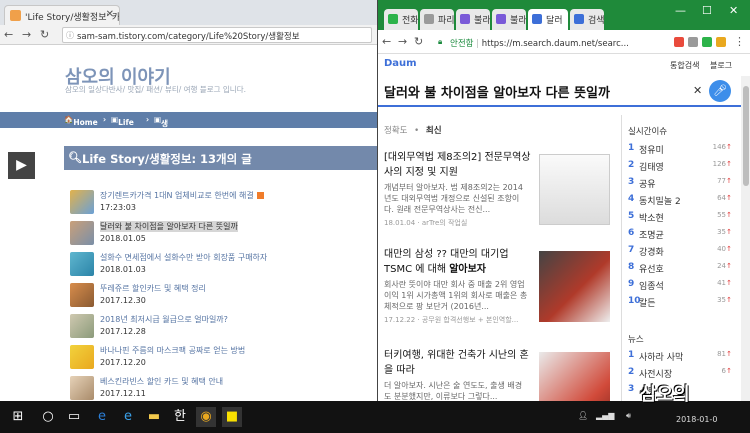 This screenshot has width=750, height=433. I want to click on menu-icon: ⋮, so click(739, 41).